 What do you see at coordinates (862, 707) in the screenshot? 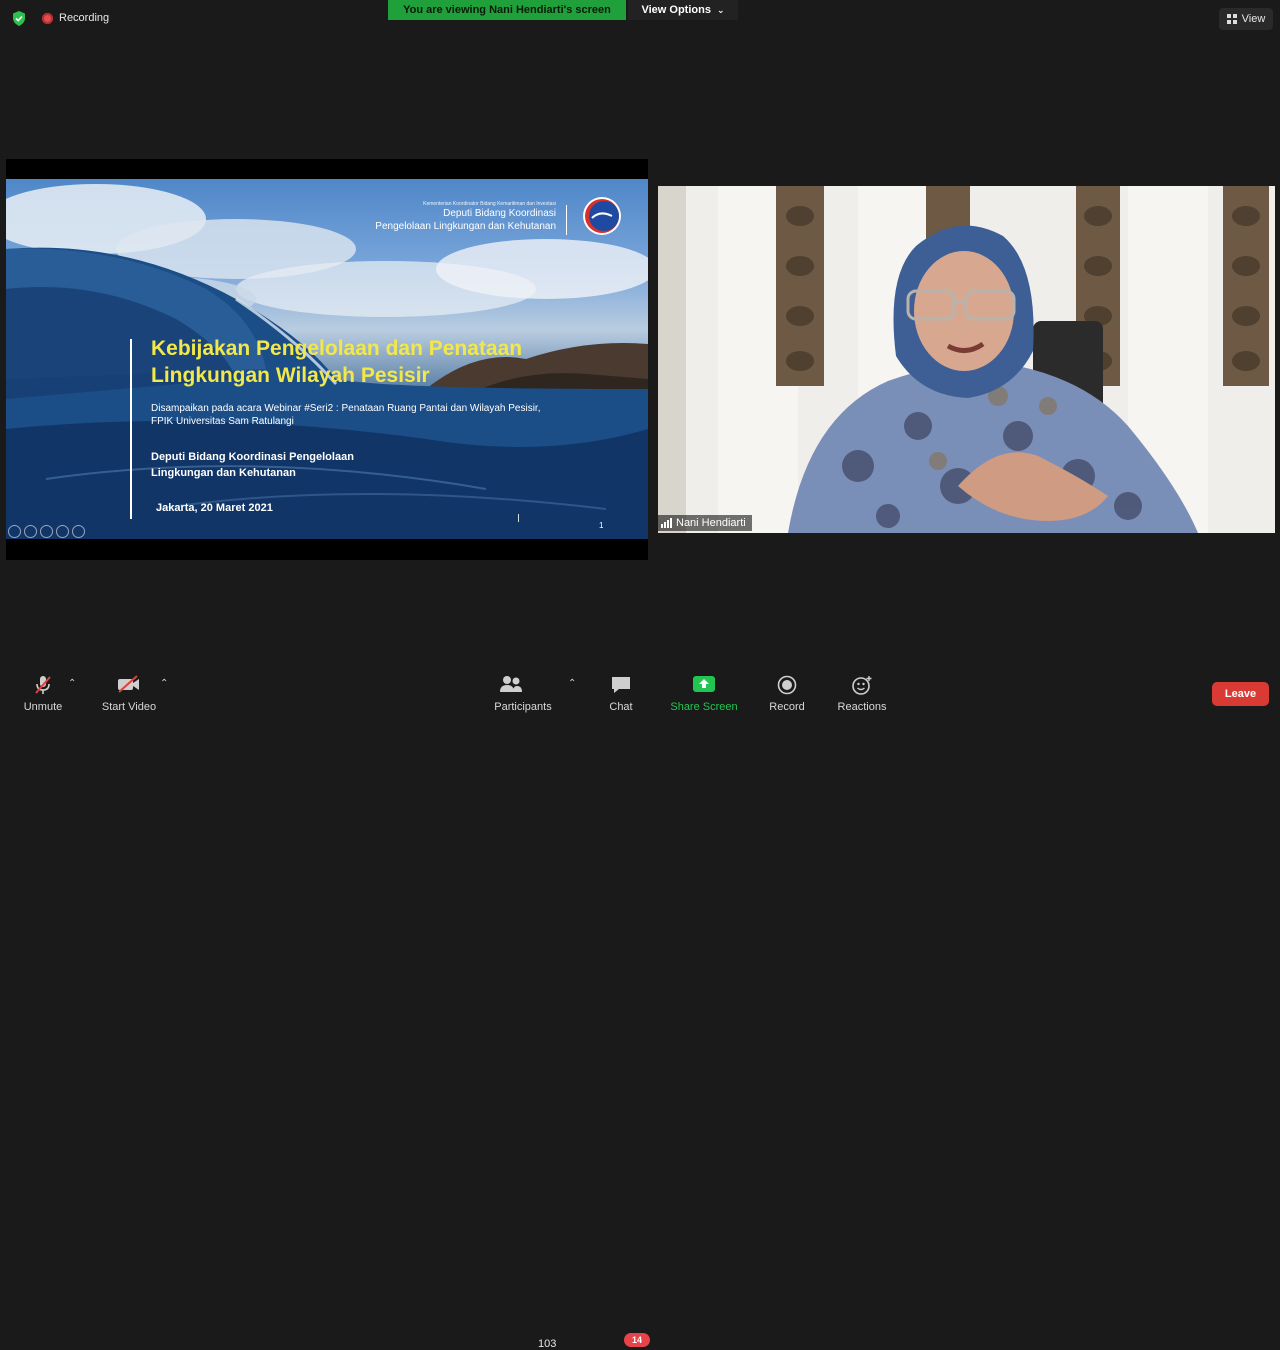
I see `reactions-label: Reactions` at bounding box center [862, 707].